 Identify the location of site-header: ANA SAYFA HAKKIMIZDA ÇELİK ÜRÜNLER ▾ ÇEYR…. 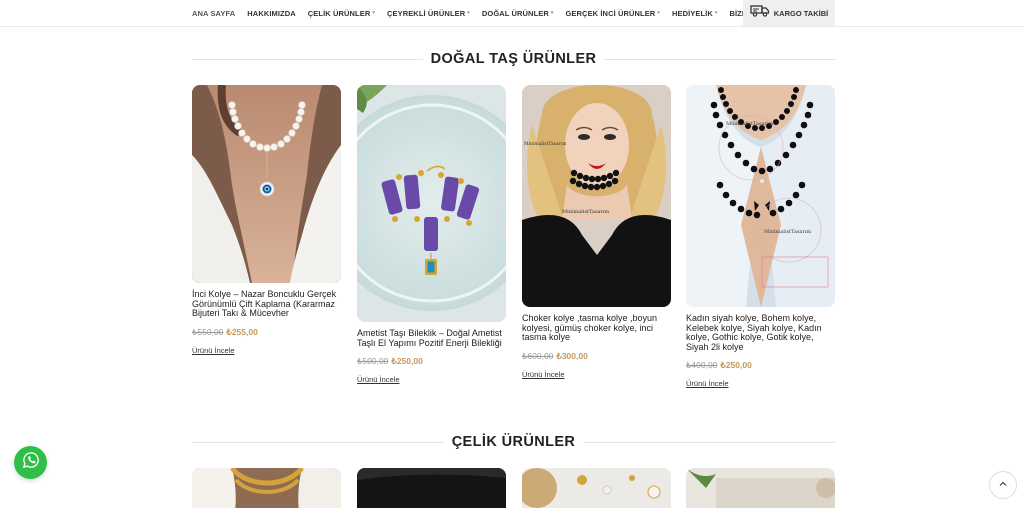
(512, 13).